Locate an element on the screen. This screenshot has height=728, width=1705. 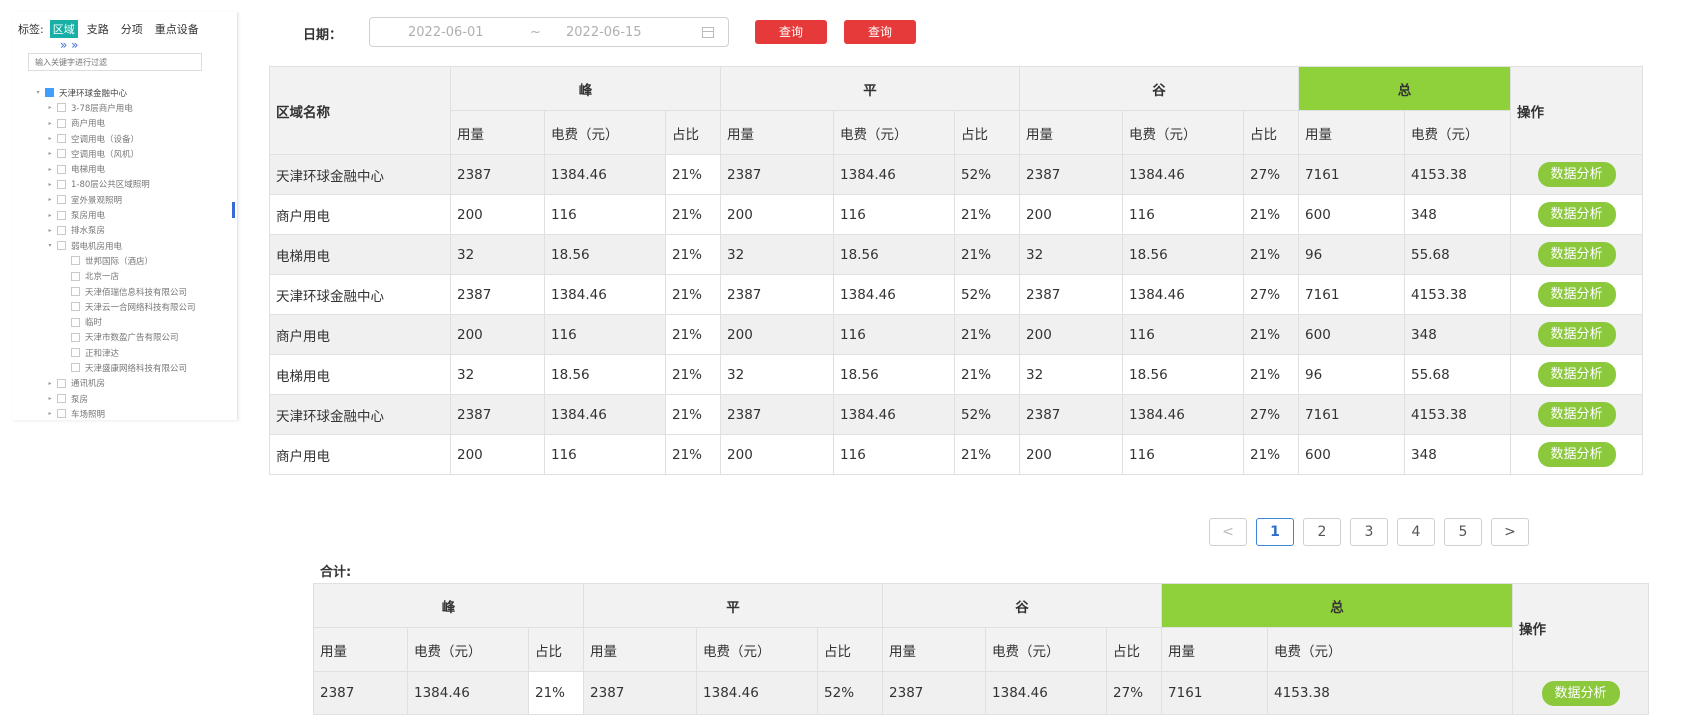
tree-node: ▸ 空调用电（风机） is located at coordinates (124, 153).